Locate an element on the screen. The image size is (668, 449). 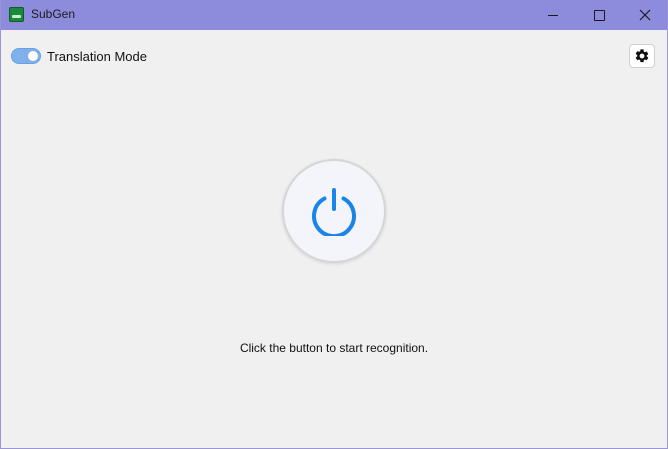
start-recognition-button is located at coordinates (334, 211).